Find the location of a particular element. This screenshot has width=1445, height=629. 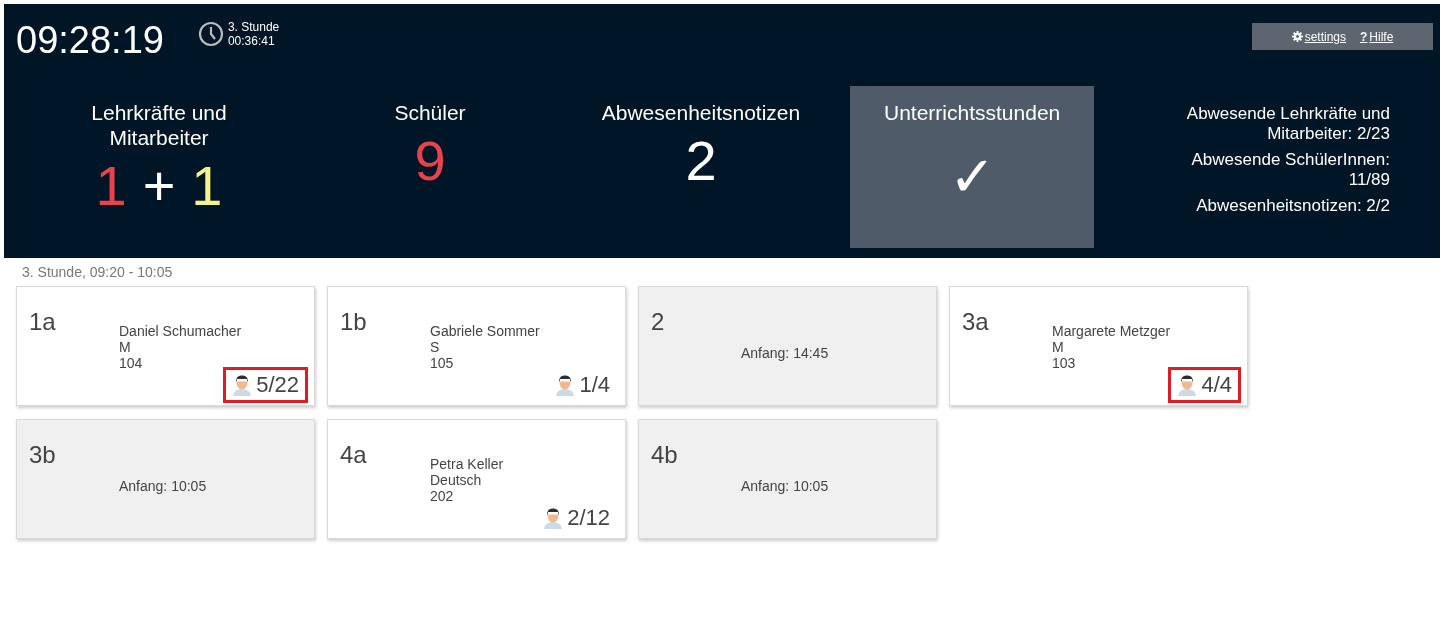

class-card: 2 Anfang: 14:45 is located at coordinates (787, 346).